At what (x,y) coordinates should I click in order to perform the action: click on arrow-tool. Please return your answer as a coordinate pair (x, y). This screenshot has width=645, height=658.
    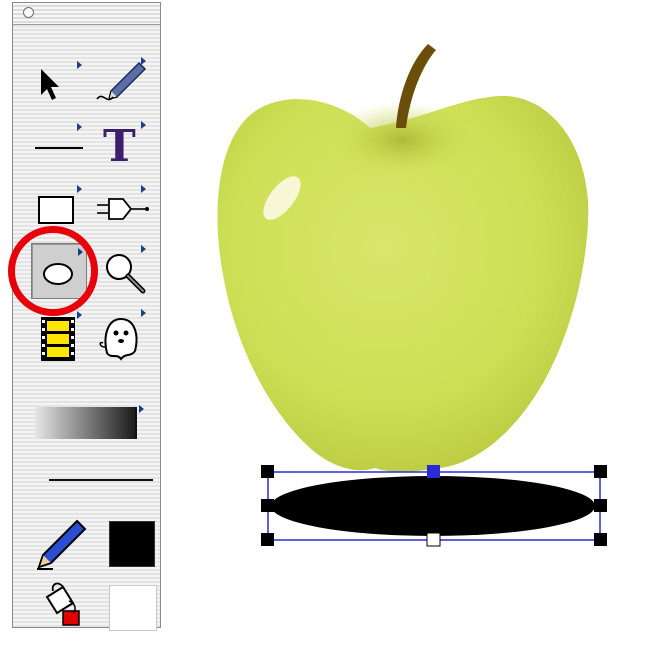
    Looking at the image, I should click on (59, 85).